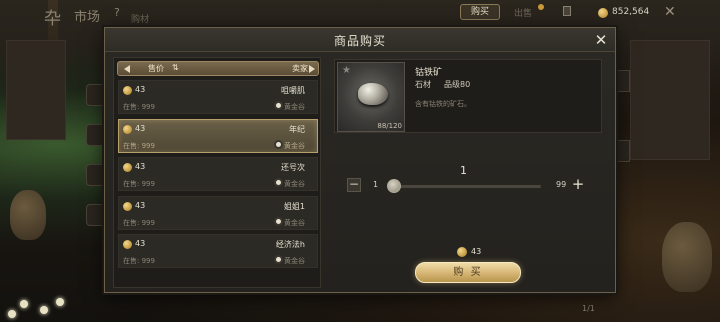 The image size is (720, 322). What do you see at coordinates (601, 40) in the screenshot?
I see `close-icon: ✕` at bounding box center [601, 40].